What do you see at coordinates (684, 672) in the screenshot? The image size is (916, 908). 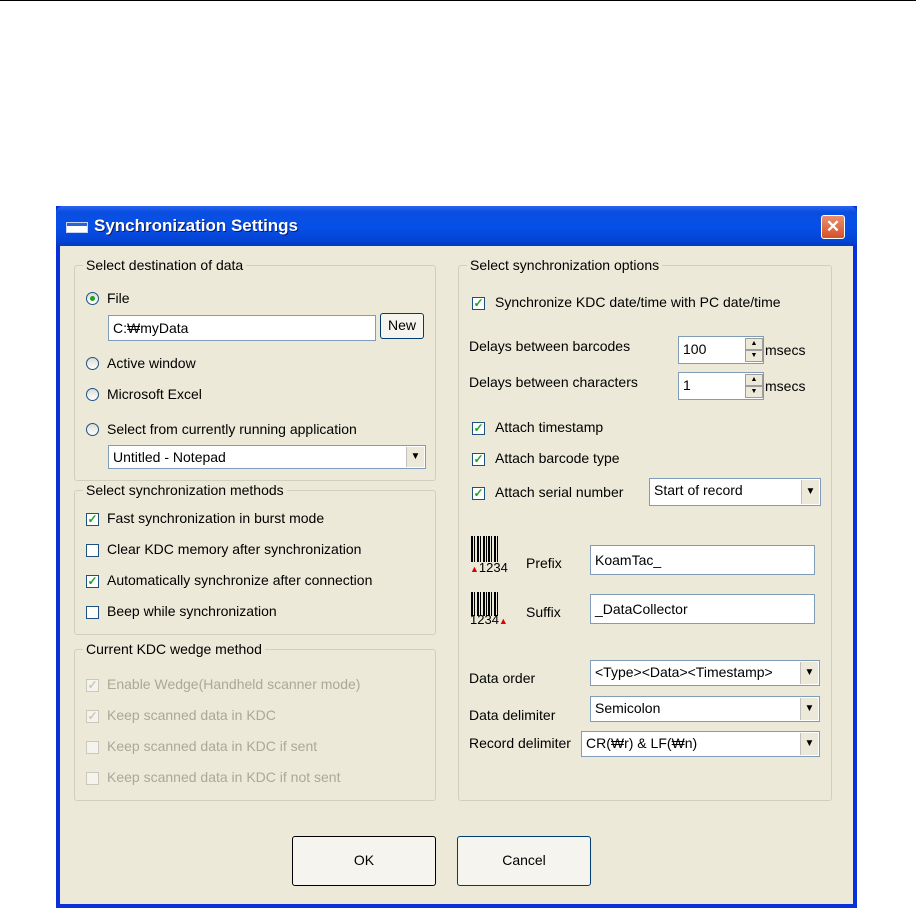 I see `data-order-value: <Type><Data><Timestamp>` at bounding box center [684, 672].